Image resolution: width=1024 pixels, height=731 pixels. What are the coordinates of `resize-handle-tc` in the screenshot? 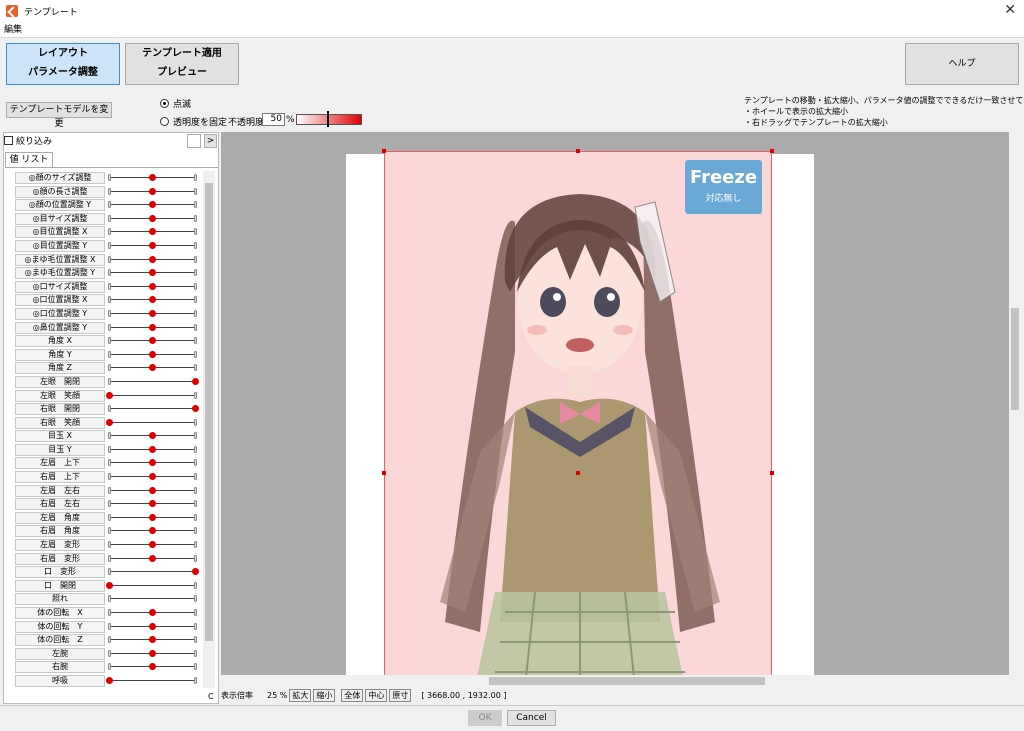 It's located at (578, 151).